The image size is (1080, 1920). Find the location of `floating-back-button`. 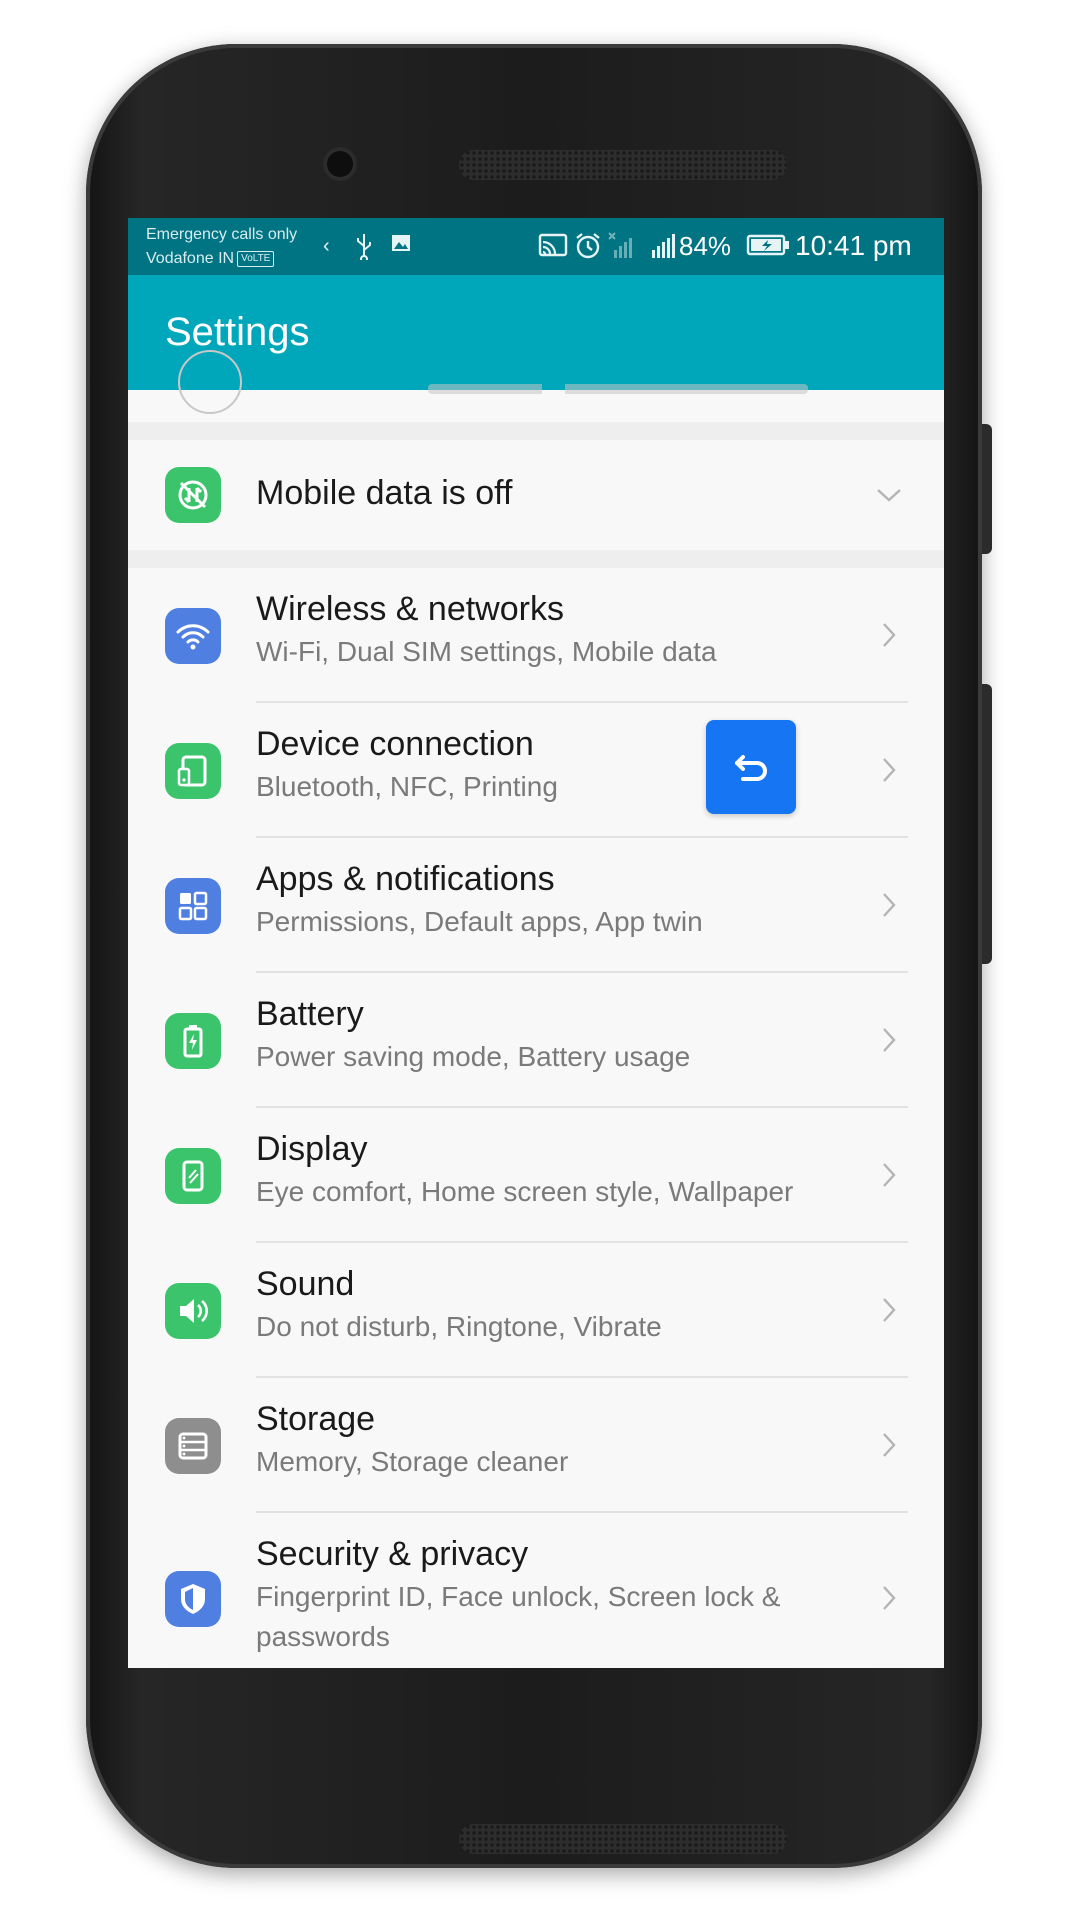

floating-back-button is located at coordinates (751, 767).